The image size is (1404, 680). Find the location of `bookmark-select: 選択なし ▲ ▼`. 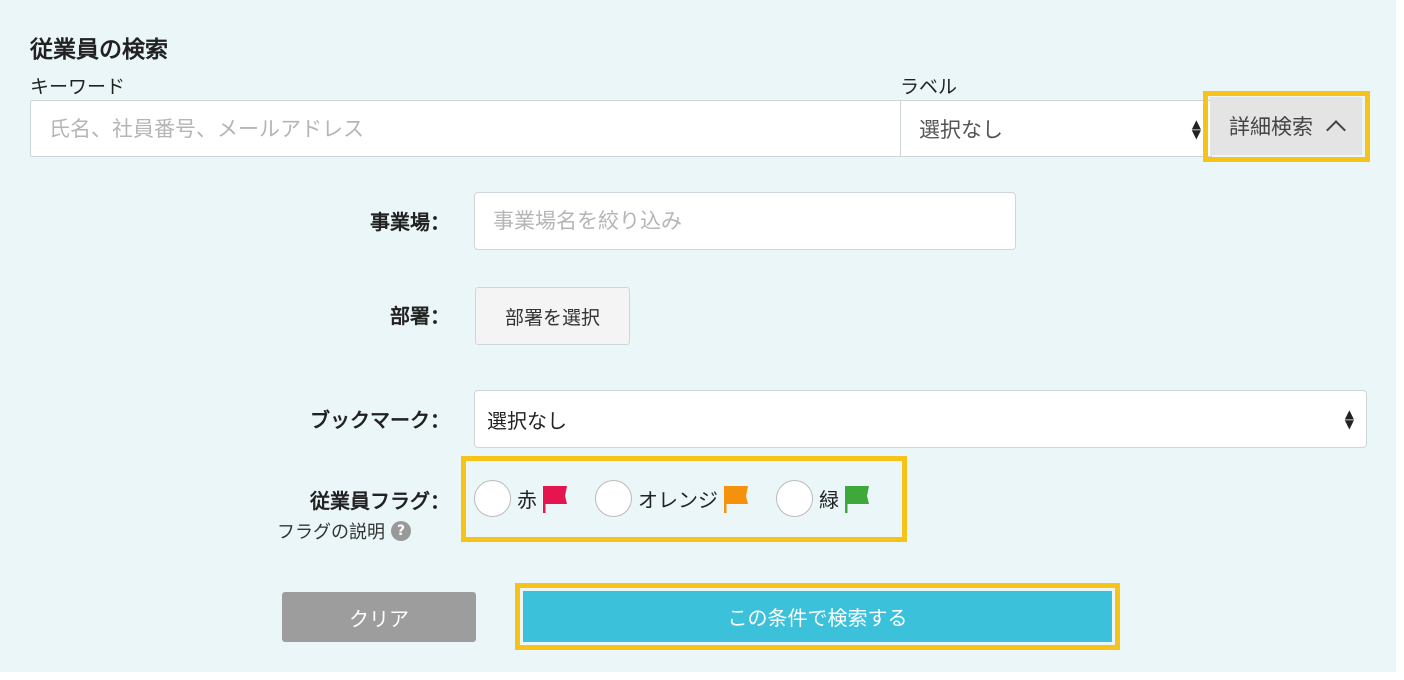

bookmark-select: 選択なし ▲ ▼ is located at coordinates (920, 419).